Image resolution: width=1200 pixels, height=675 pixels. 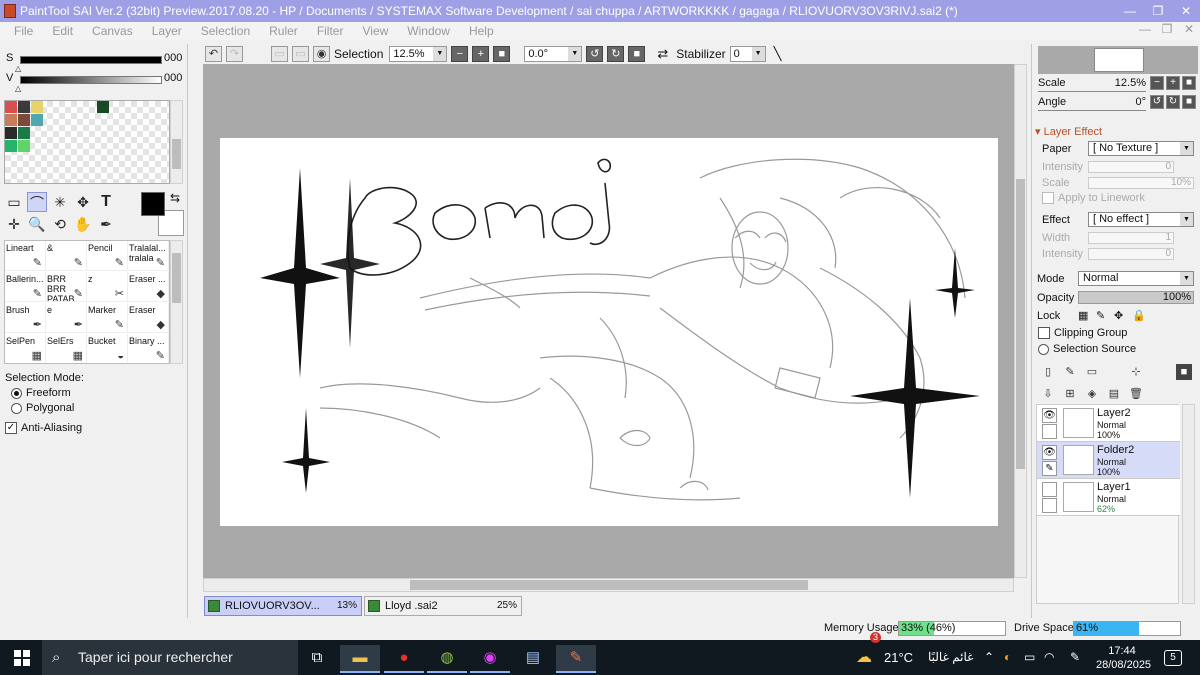 What do you see at coordinates (1114, 394) in the screenshot?
I see `fill-layer-icon: ▤` at bounding box center [1114, 394].